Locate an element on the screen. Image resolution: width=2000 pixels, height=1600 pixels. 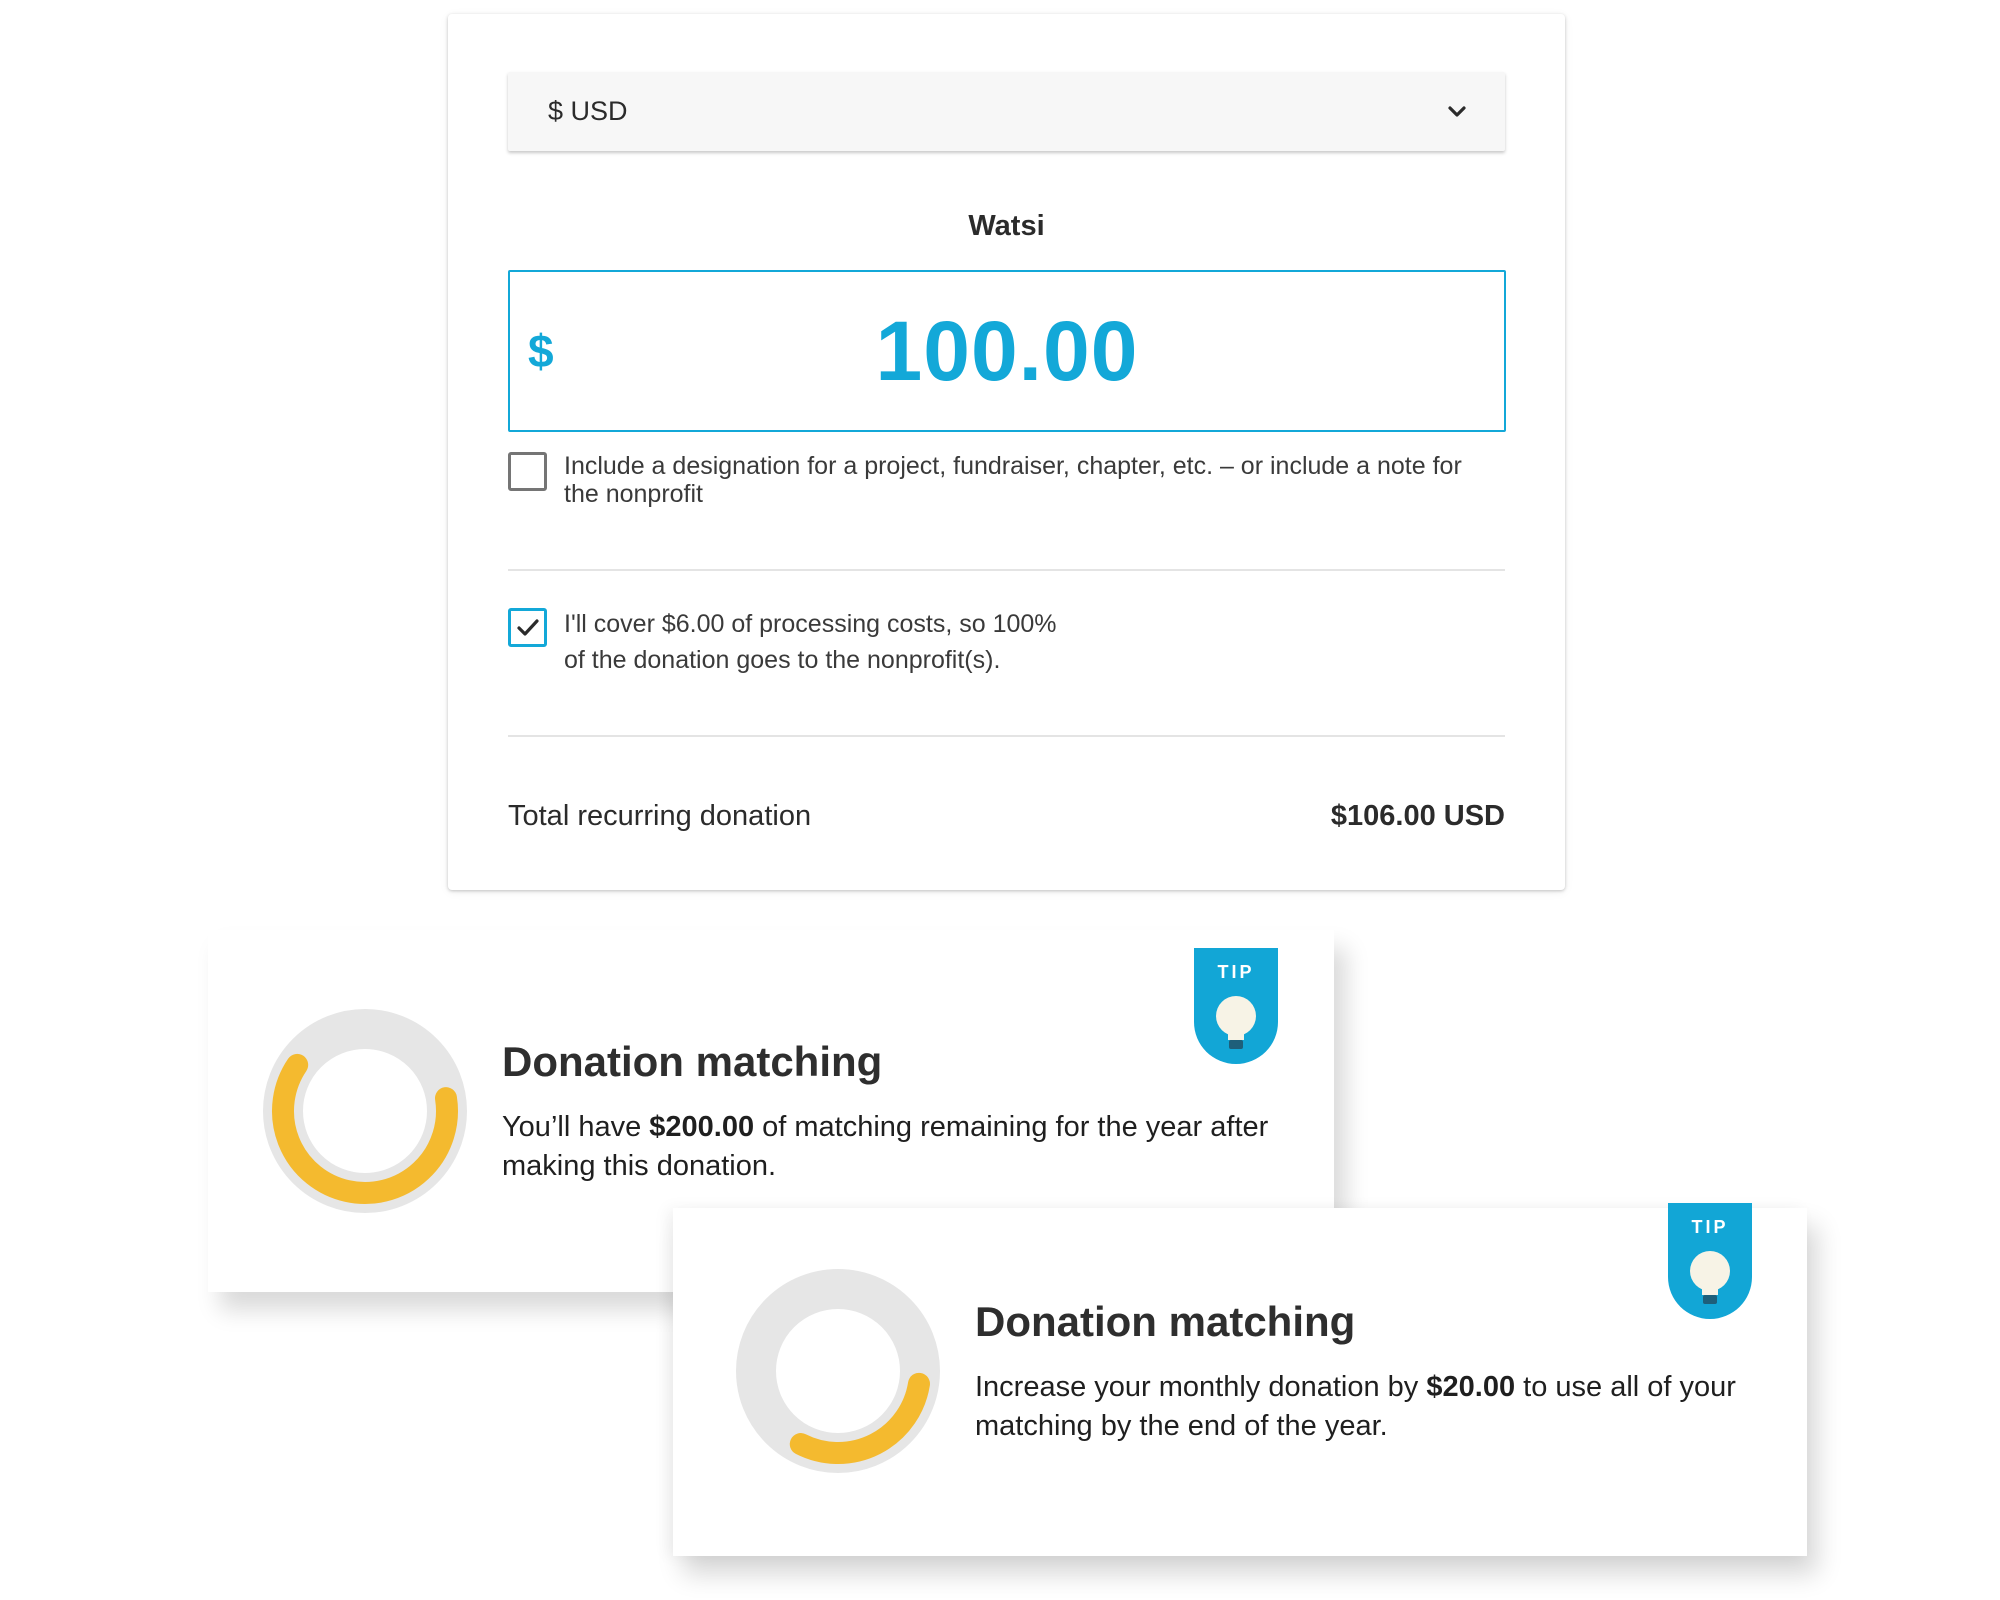
nonprofit-name: Watsi is located at coordinates (1006, 226).